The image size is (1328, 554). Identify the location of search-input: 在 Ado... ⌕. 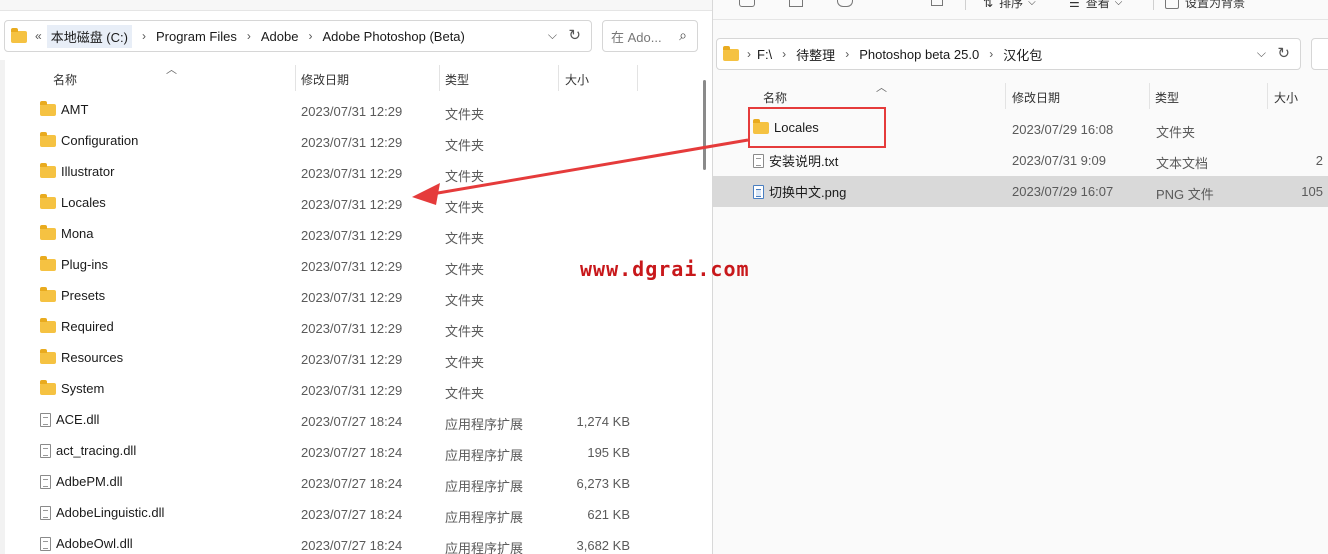
(650, 36).